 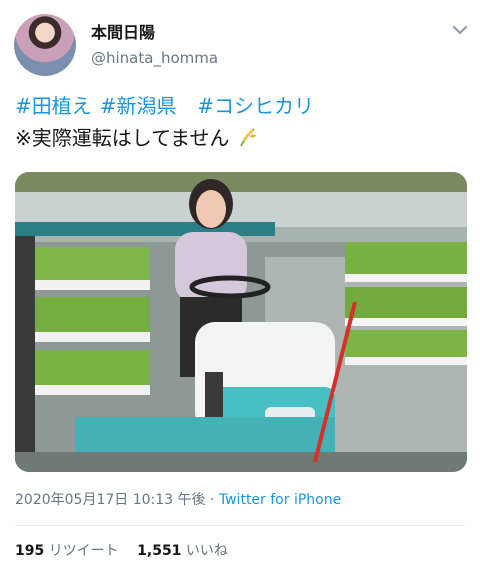 What do you see at coordinates (110, 500) in the screenshot?
I see `timestamp: 2020年05月17日 10:13 午後` at bounding box center [110, 500].